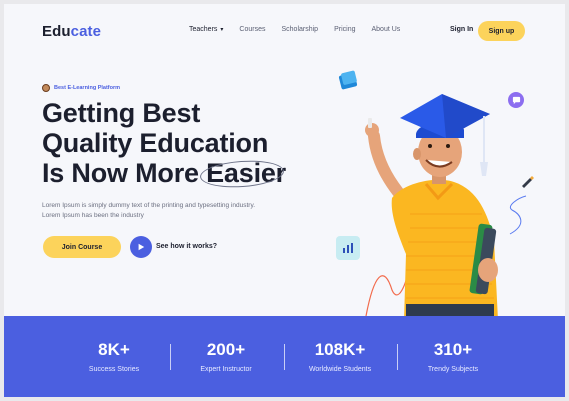 Image resolution: width=569 pixels, height=401 pixels. I want to click on stat-expert-instructor: 200+ Expert Instructor, so click(226, 356).